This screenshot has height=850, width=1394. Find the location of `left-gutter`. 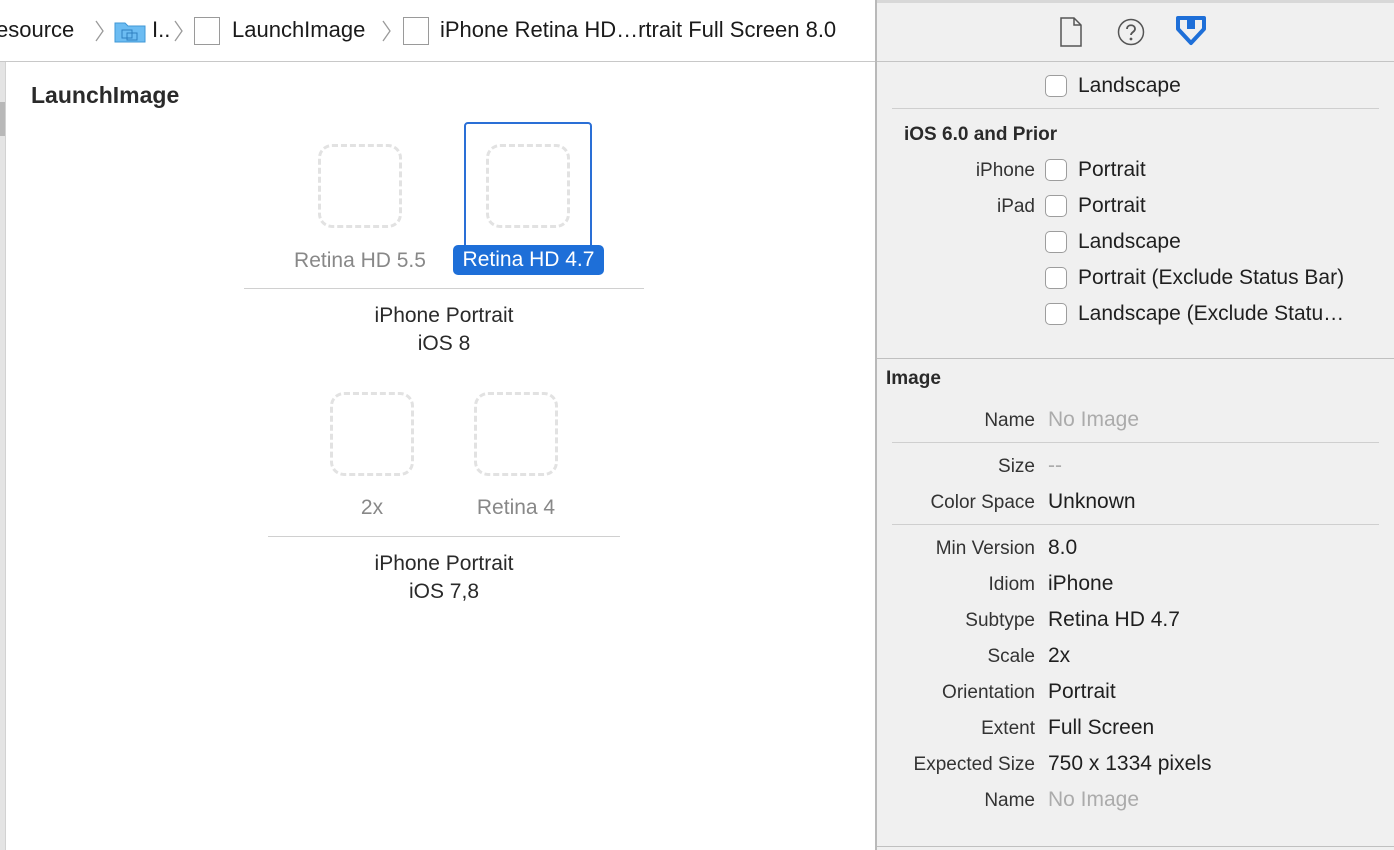

left-gutter is located at coordinates (3, 456).